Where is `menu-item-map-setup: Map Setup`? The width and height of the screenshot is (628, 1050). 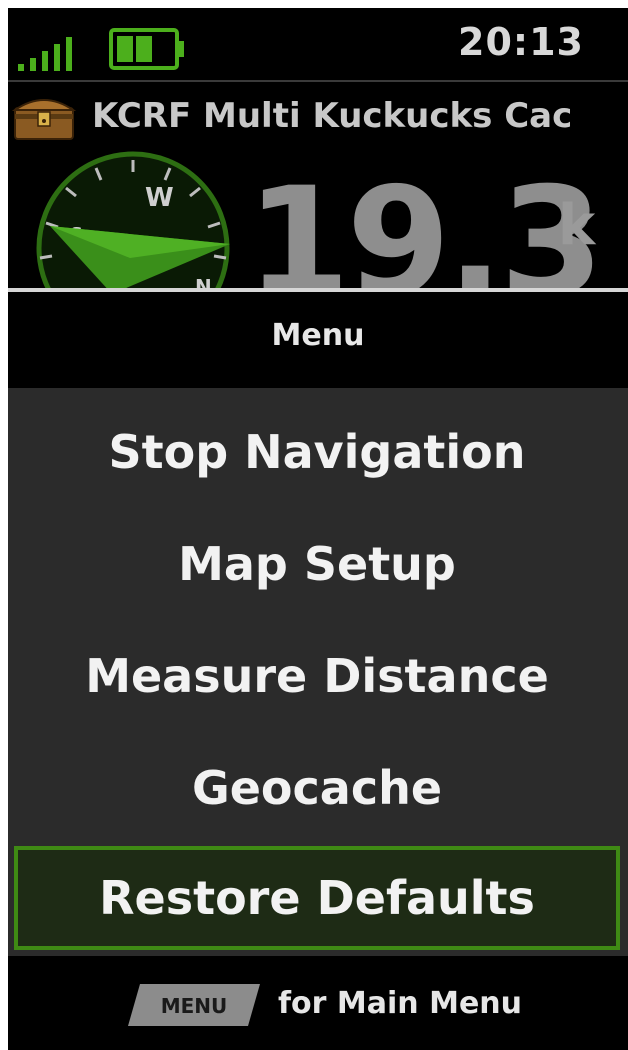 menu-item-map-setup: Map Setup is located at coordinates (317, 564).